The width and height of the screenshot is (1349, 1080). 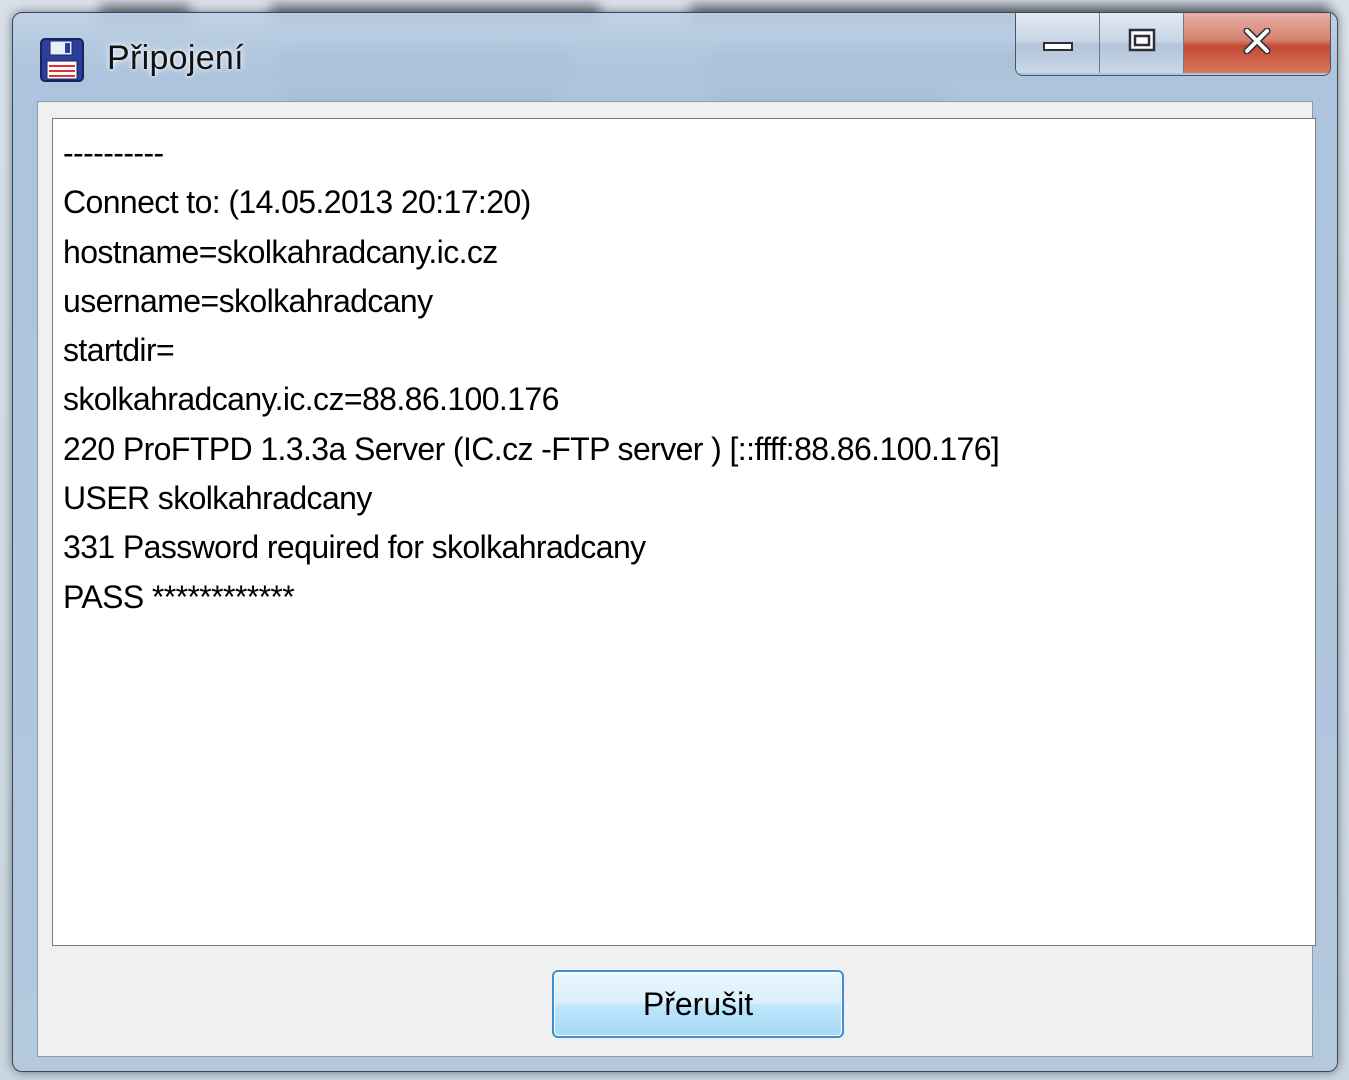 I want to click on close-icon, so click(x=1257, y=43).